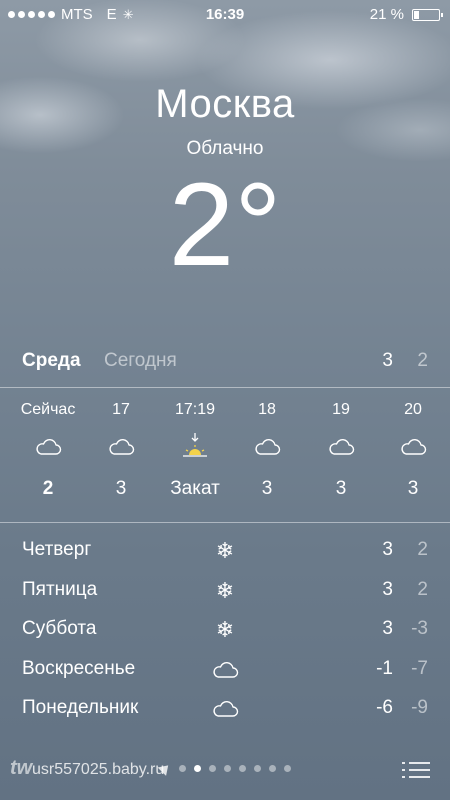  What do you see at coordinates (386, 14) in the screenshot?
I see `battery-percent: 21 %` at bounding box center [386, 14].